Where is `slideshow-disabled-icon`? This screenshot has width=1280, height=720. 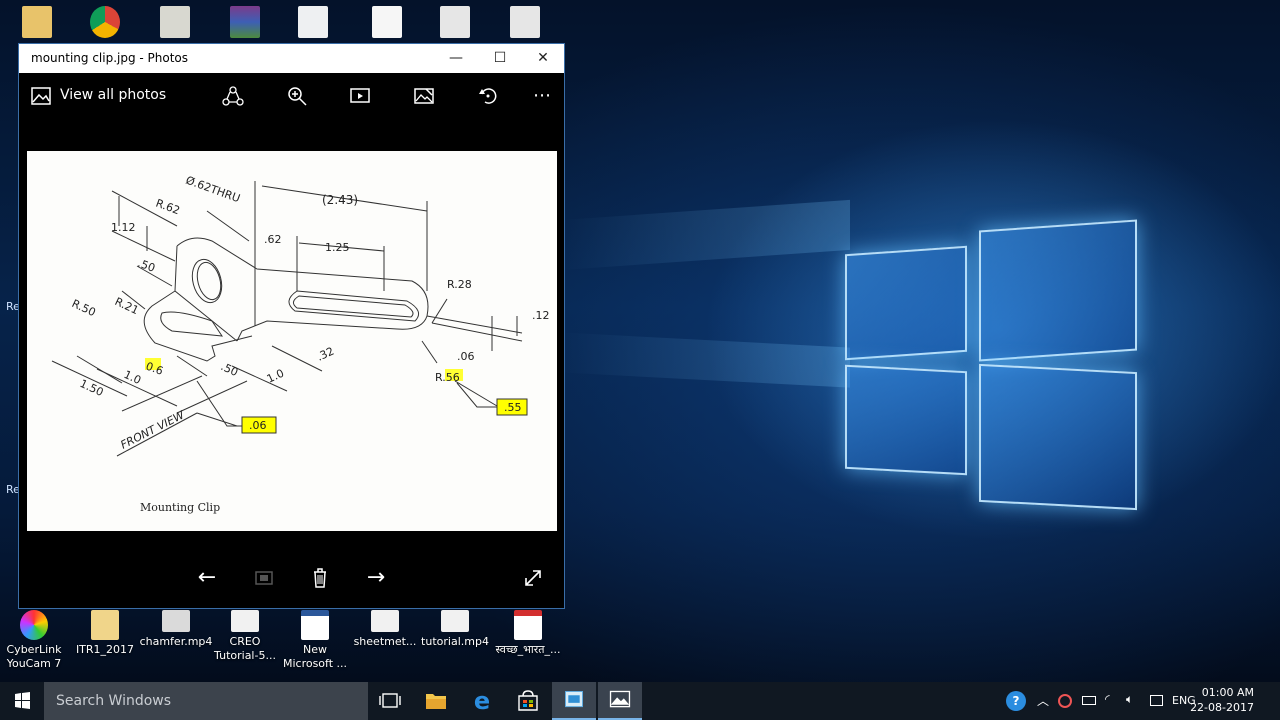 slideshow-disabled-icon is located at coordinates (264, 578).